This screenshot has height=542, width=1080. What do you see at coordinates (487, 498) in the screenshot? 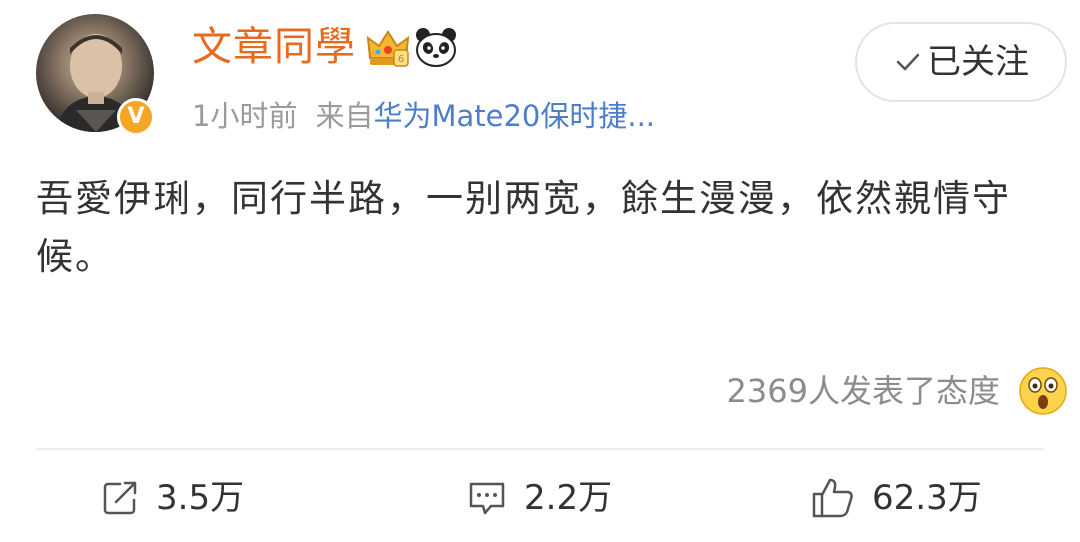
I see `comment-icon` at bounding box center [487, 498].